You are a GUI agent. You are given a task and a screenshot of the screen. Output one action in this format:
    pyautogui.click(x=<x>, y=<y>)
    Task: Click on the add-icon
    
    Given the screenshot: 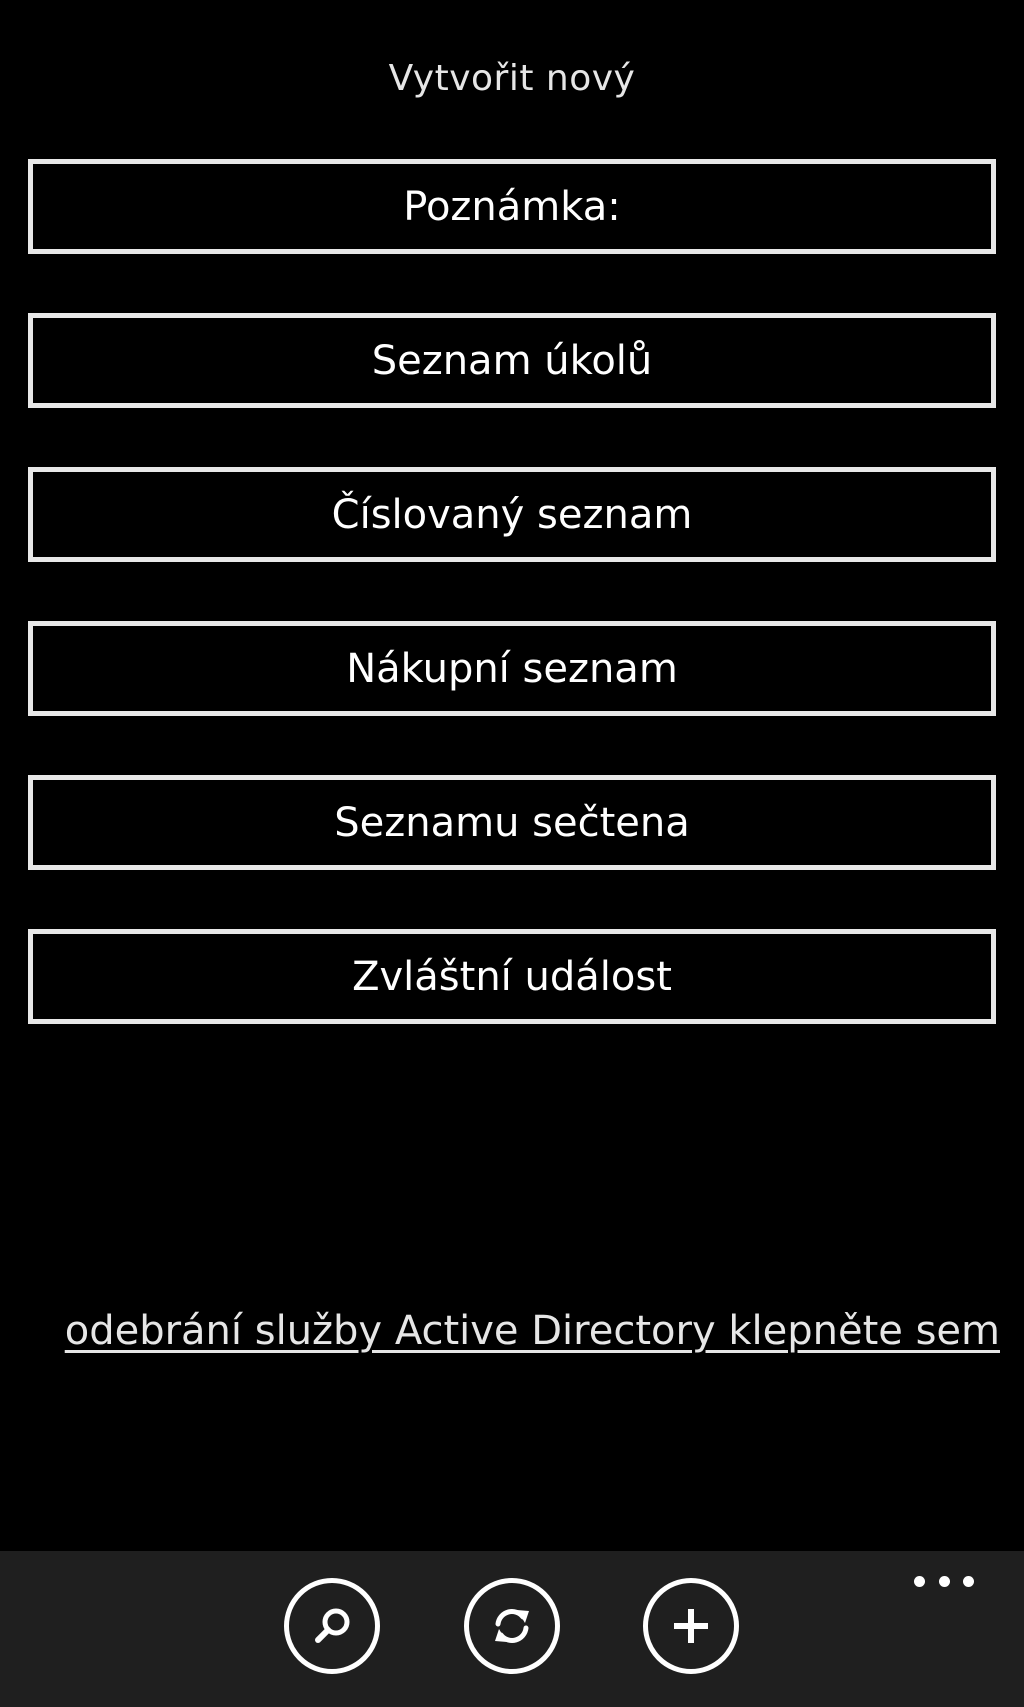 What is the action you would take?
    pyautogui.click(x=691, y=1626)
    